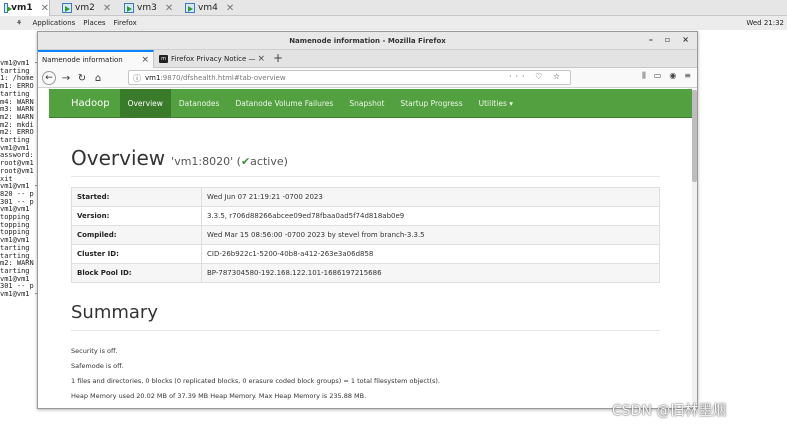 This screenshot has height=428, width=787. I want to click on window-title: Namenode information - Mozilla Firefox, so click(367, 40).